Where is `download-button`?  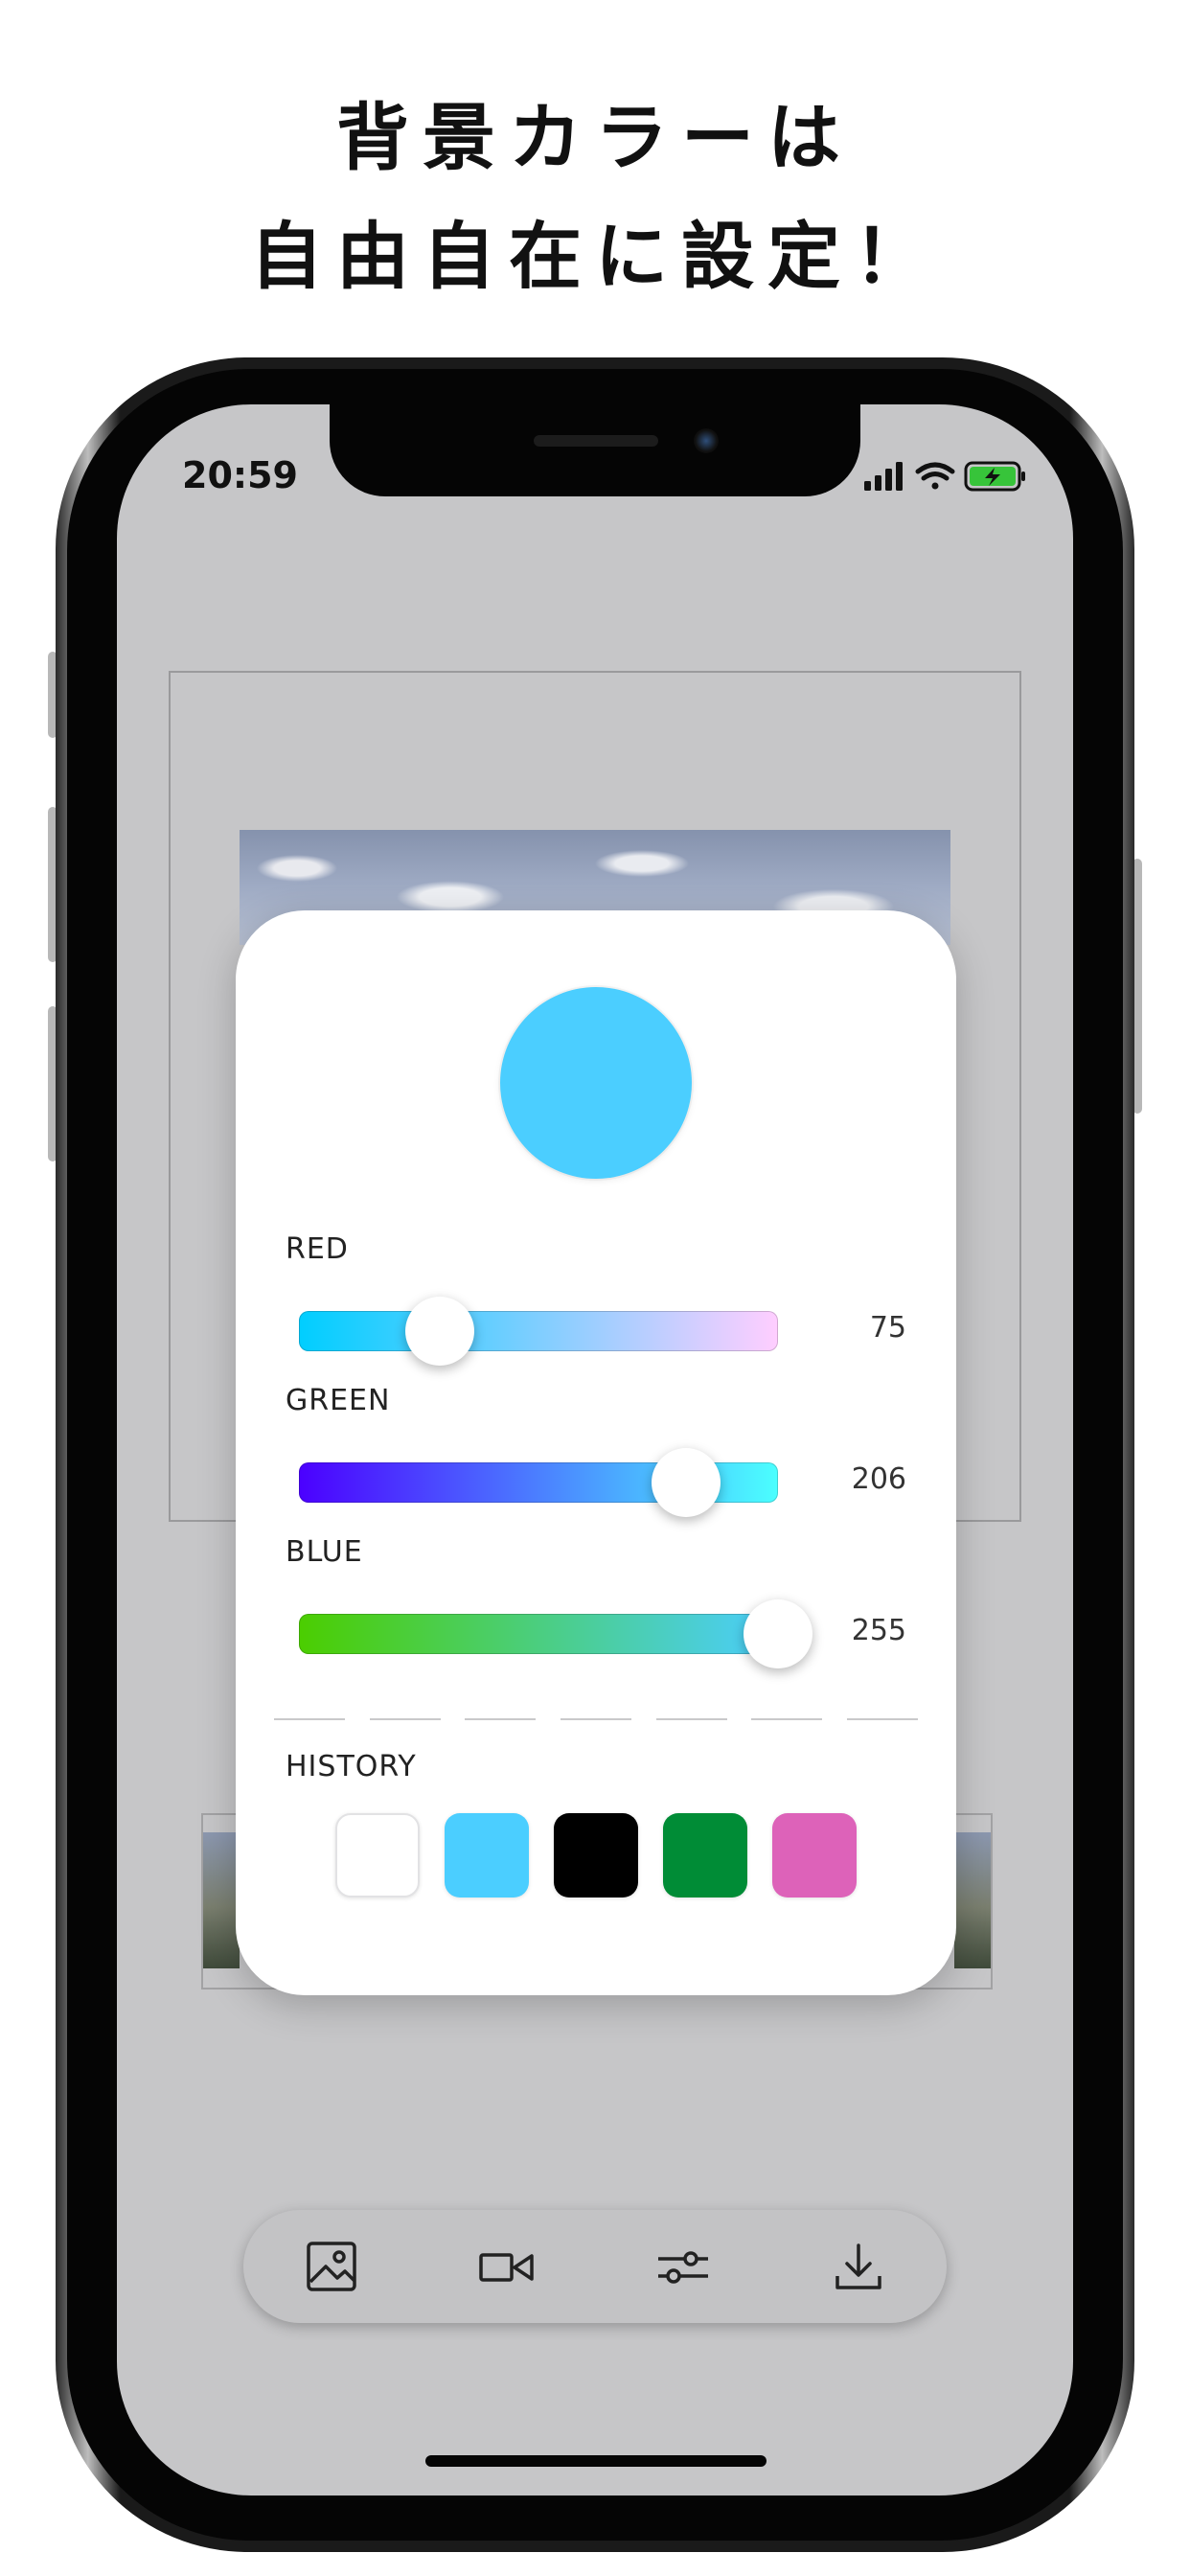 download-button is located at coordinates (858, 2266).